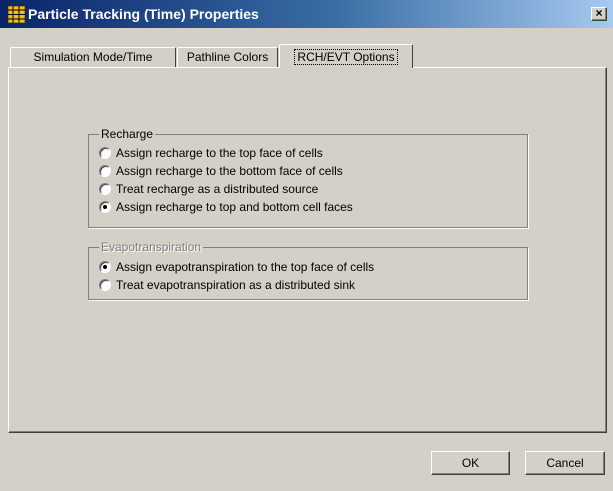 The width and height of the screenshot is (613, 491). I want to click on close-icon: ×, so click(599, 13).